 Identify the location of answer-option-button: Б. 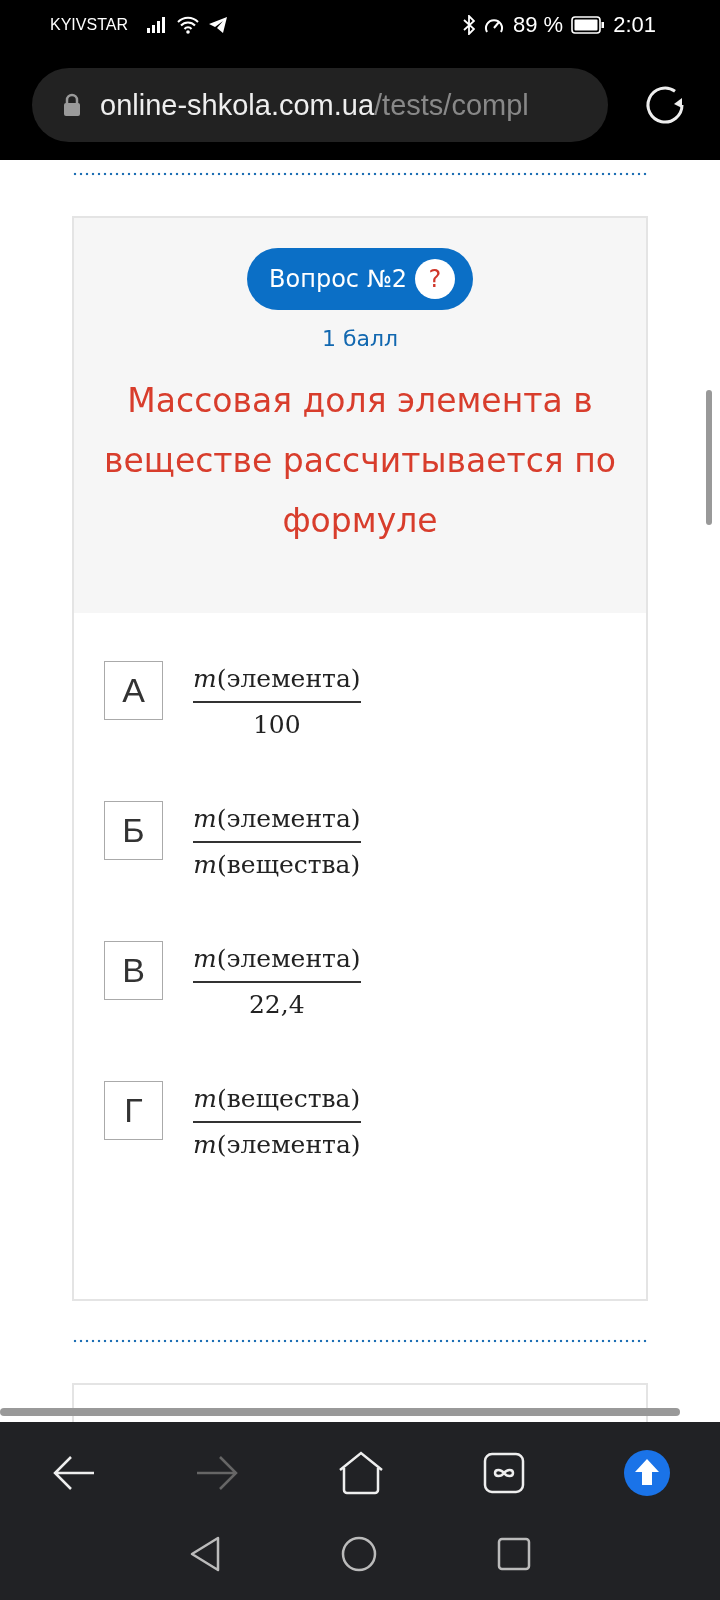
(133, 830).